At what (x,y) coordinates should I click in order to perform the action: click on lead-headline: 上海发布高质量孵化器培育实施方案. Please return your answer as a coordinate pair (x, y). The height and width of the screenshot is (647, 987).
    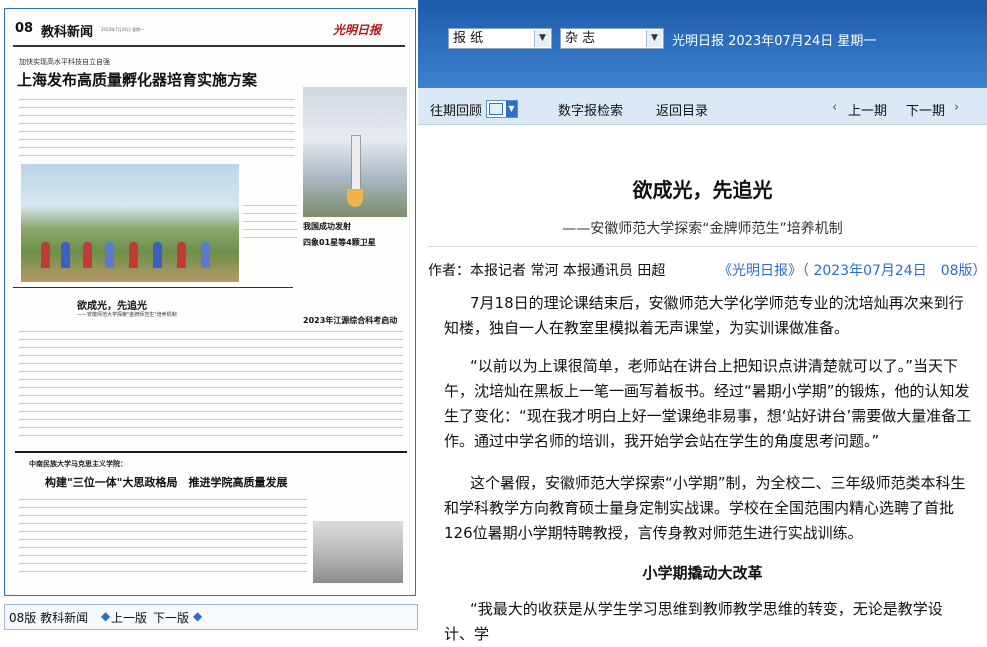
    Looking at the image, I should click on (137, 79).